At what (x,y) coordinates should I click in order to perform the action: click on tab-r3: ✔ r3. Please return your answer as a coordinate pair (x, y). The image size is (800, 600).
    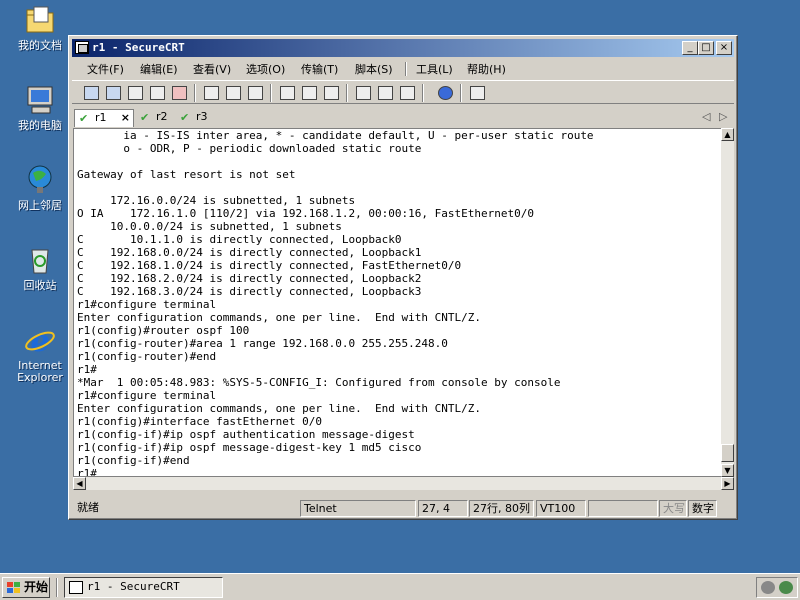
    Looking at the image, I should click on (196, 118).